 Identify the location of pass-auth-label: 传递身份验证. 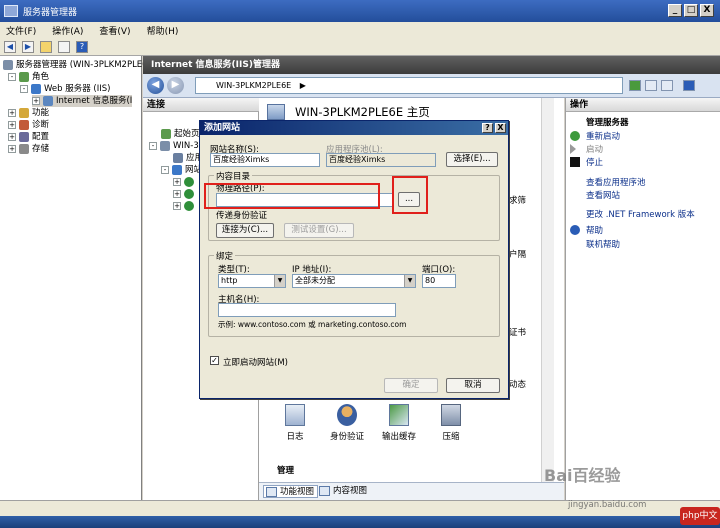
(242, 216).